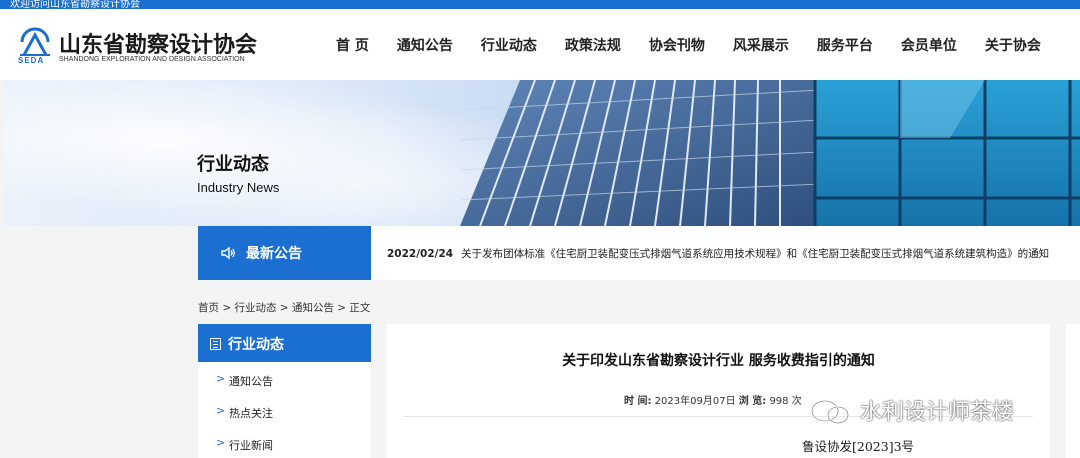  What do you see at coordinates (238, 187) in the screenshot?
I see `banner-subtitle: Industry News` at bounding box center [238, 187].